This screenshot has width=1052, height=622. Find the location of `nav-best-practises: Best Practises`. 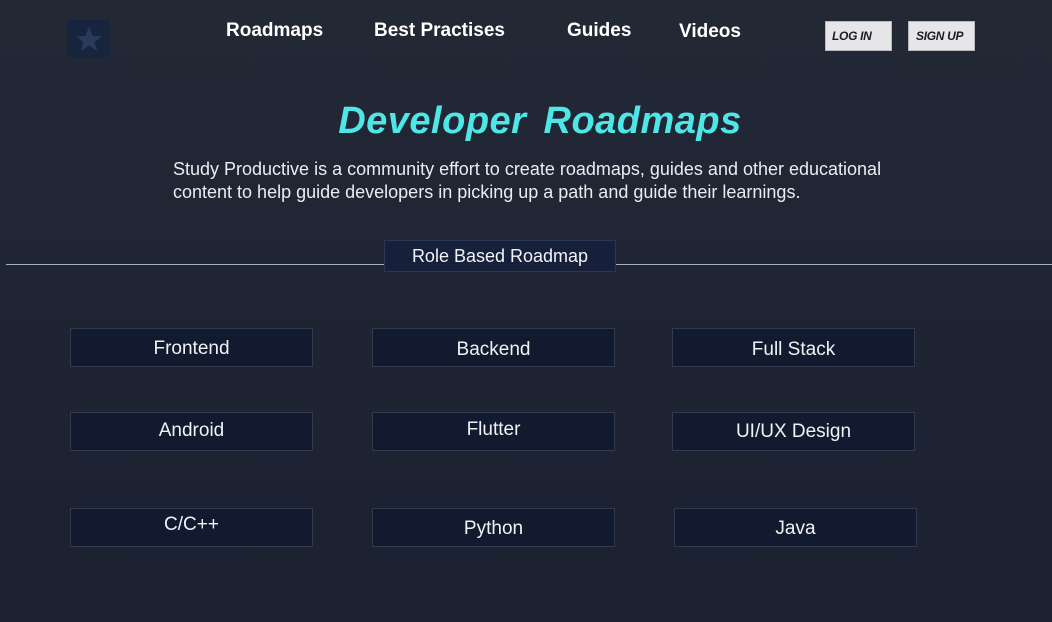

nav-best-practises: Best Practises is located at coordinates (439, 31).